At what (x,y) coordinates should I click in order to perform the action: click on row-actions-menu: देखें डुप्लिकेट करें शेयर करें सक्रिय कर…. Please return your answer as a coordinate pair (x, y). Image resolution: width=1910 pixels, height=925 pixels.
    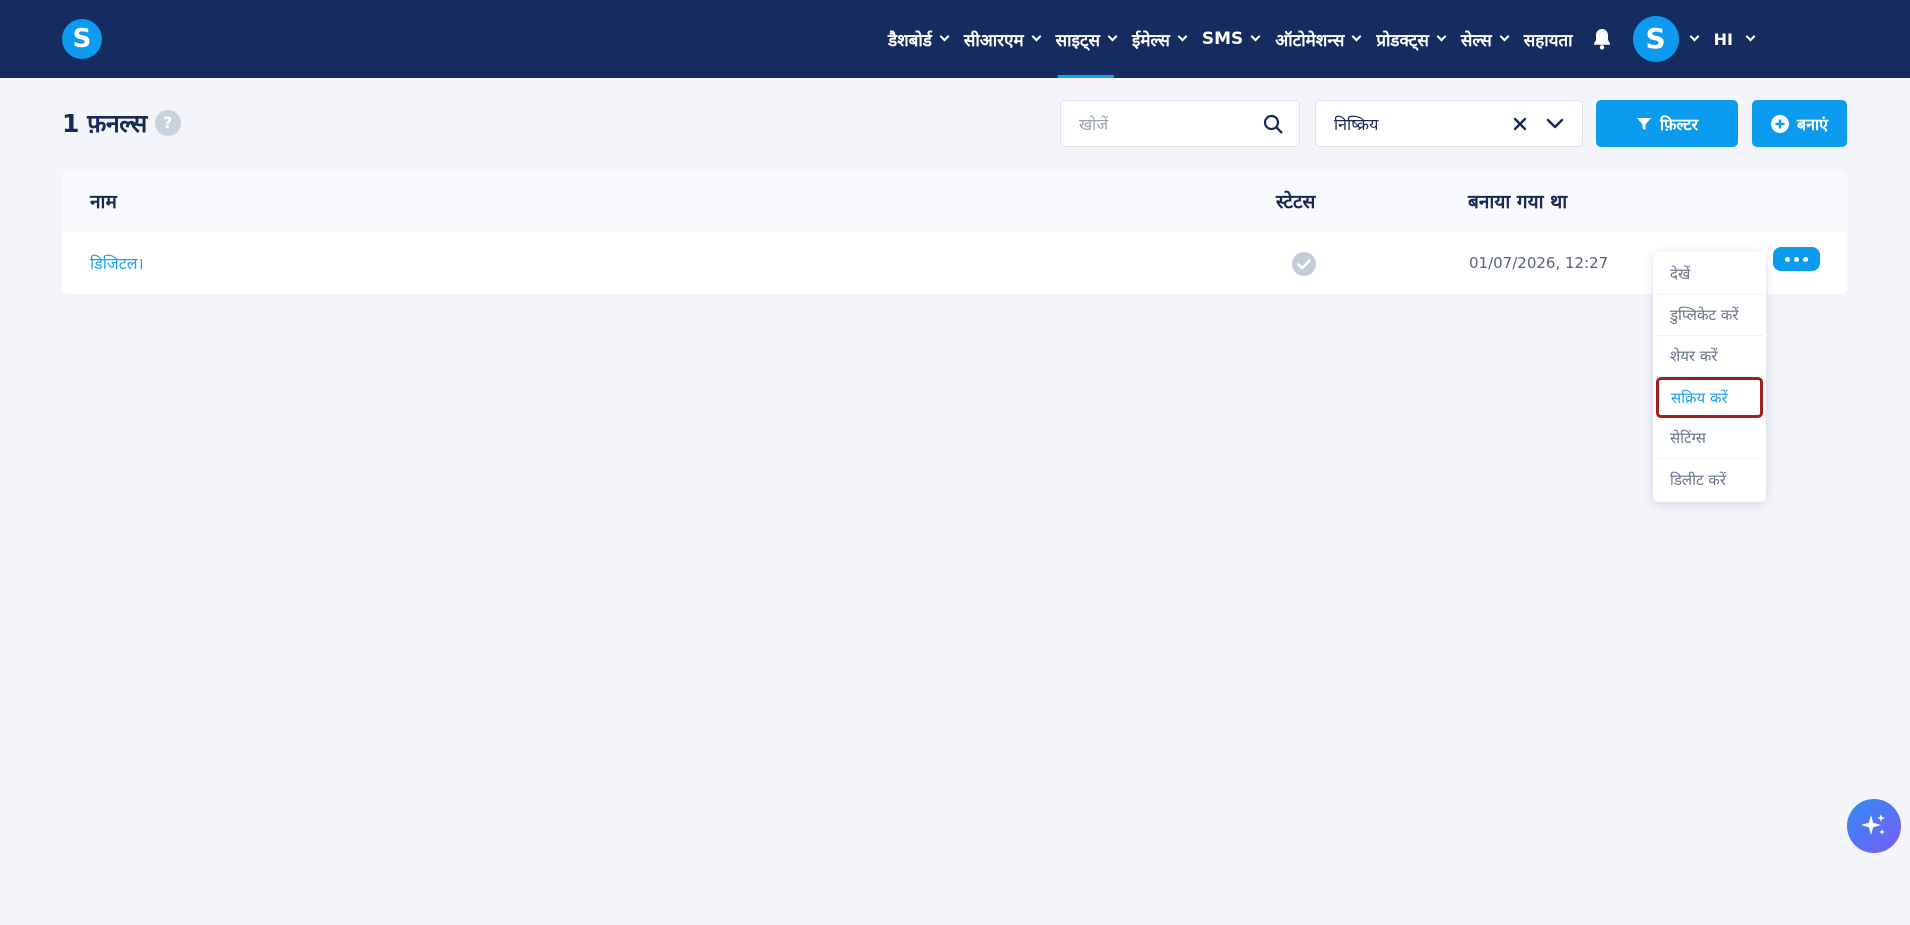
    Looking at the image, I should click on (1709, 377).